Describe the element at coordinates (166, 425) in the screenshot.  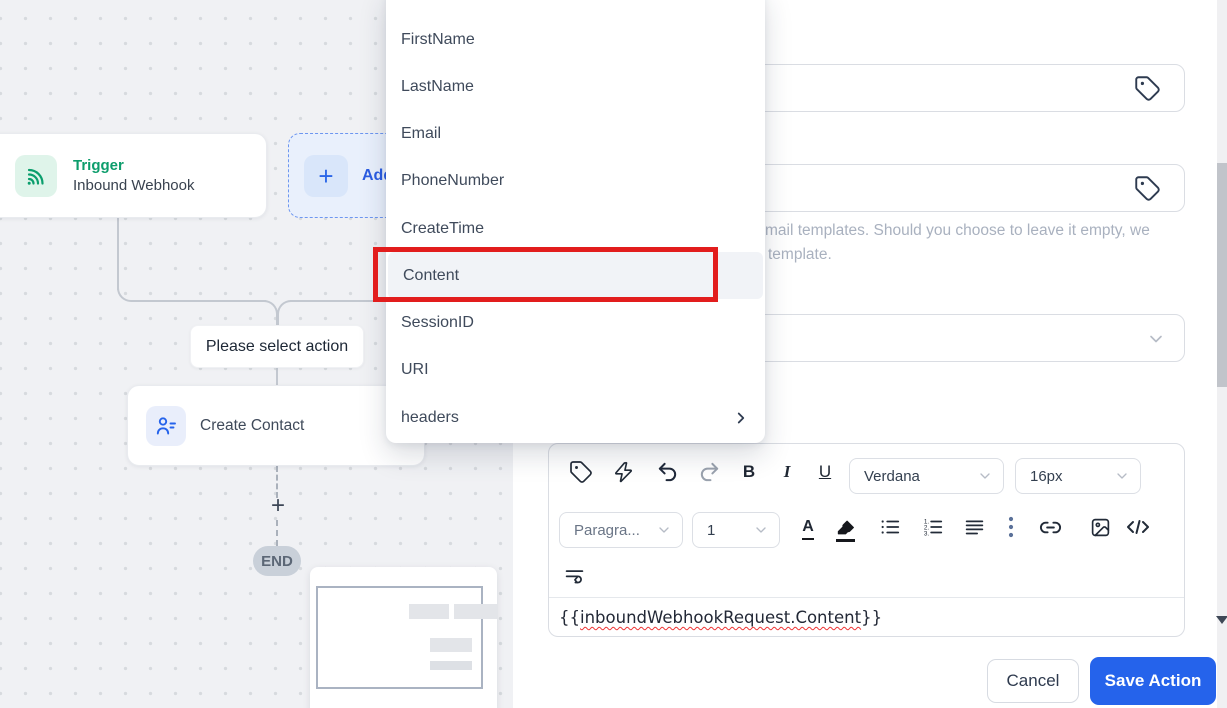
I see `contact-person-icon` at that location.